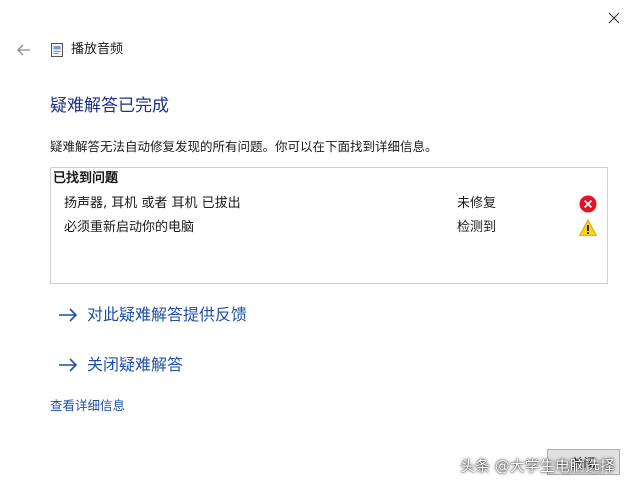  What do you see at coordinates (588, 227) in the screenshot?
I see `warning-icon` at bounding box center [588, 227].